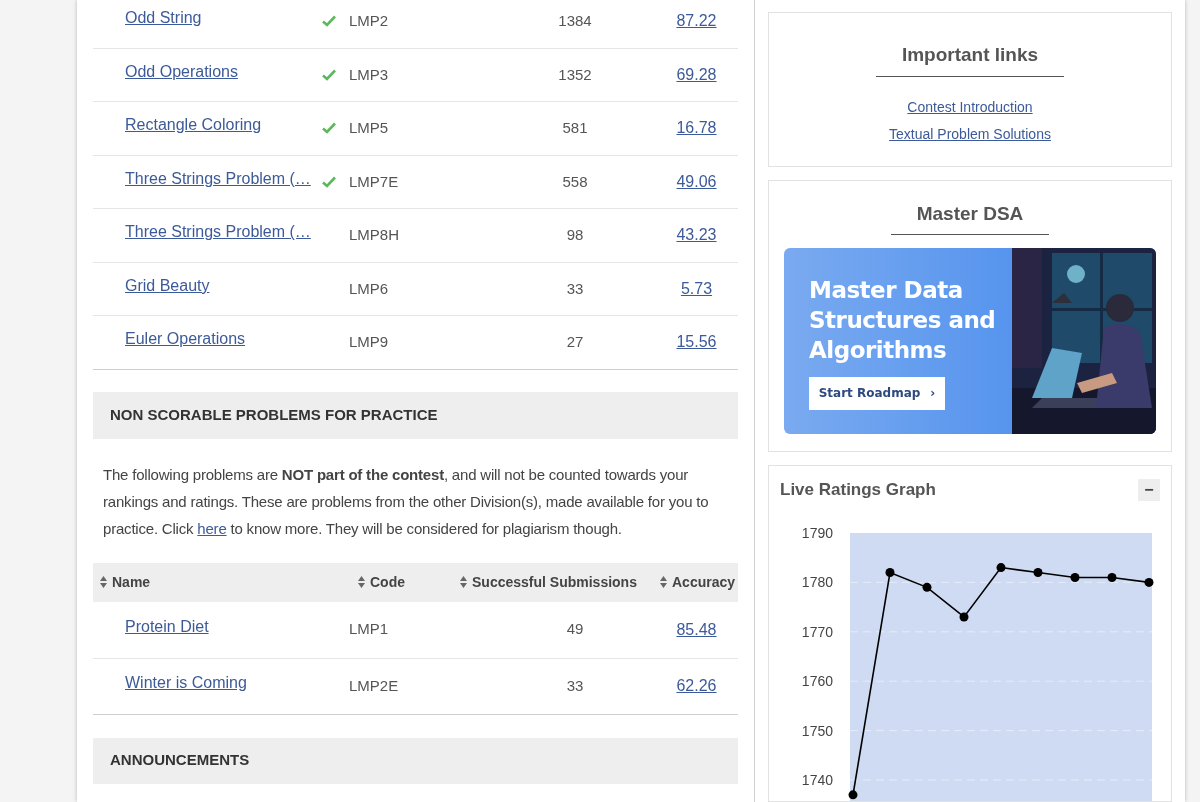 The width and height of the screenshot is (1200, 802). Describe the element at coordinates (970, 134) in the screenshot. I see `sidebar-link: Textual Problem Solutions` at that location.